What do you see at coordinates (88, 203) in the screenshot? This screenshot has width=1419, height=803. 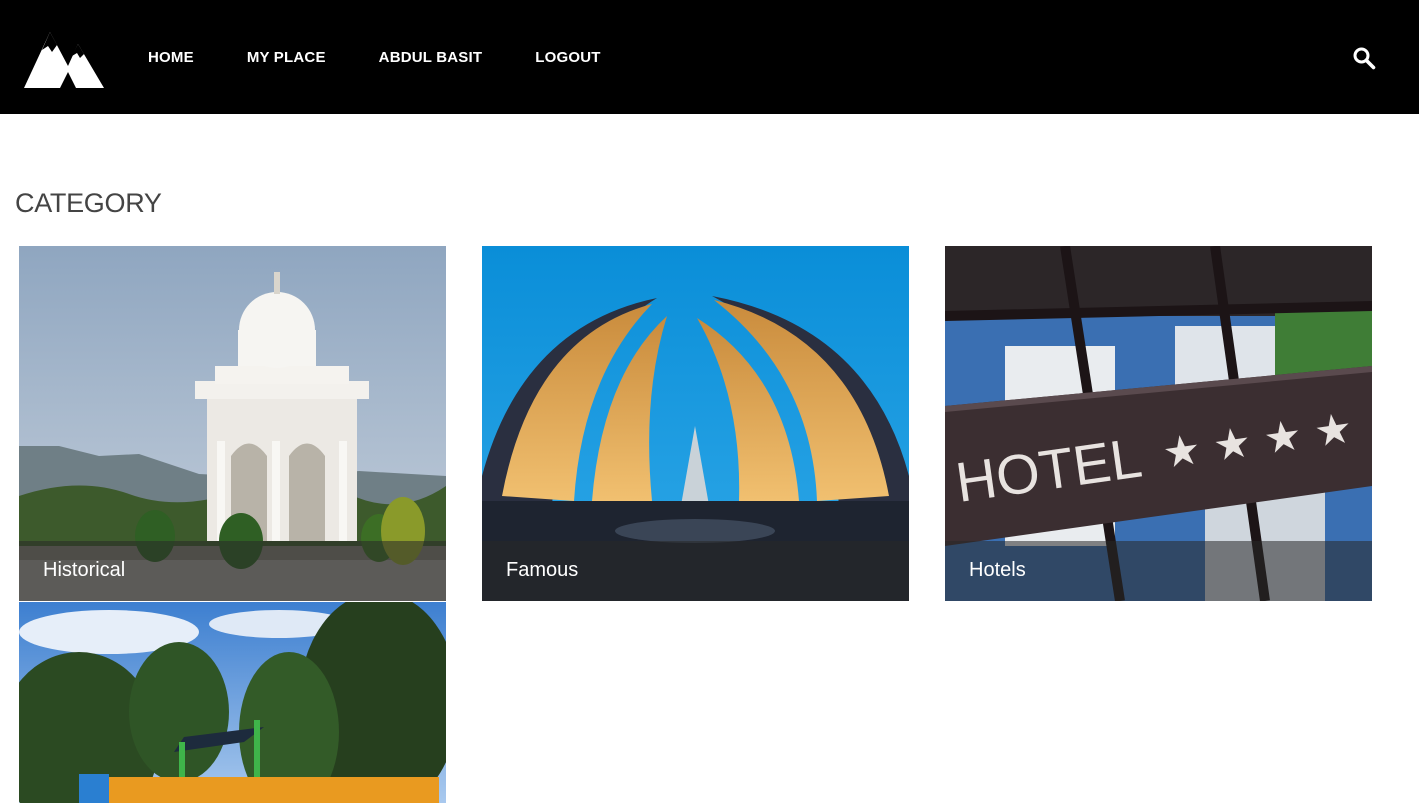 I see `page-title: CATEGORY` at bounding box center [88, 203].